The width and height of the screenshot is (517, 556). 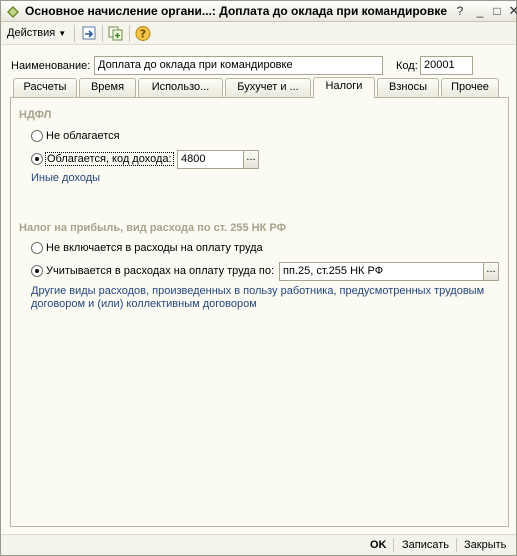 What do you see at coordinates (381, 271) in the screenshot?
I see `expense-article-field: пп.25, ст.255 НК РФ` at bounding box center [381, 271].